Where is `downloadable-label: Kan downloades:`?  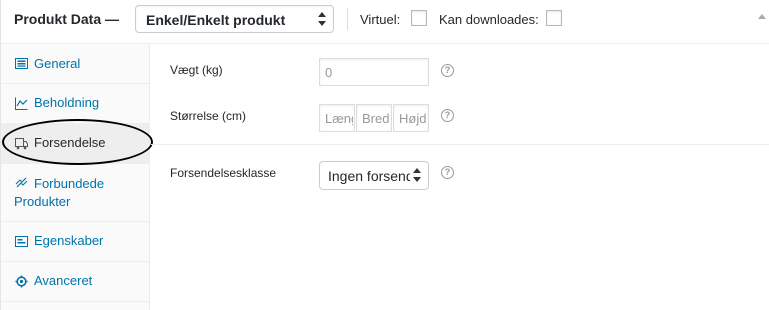
downloadable-label: Kan downloades: is located at coordinates (489, 19).